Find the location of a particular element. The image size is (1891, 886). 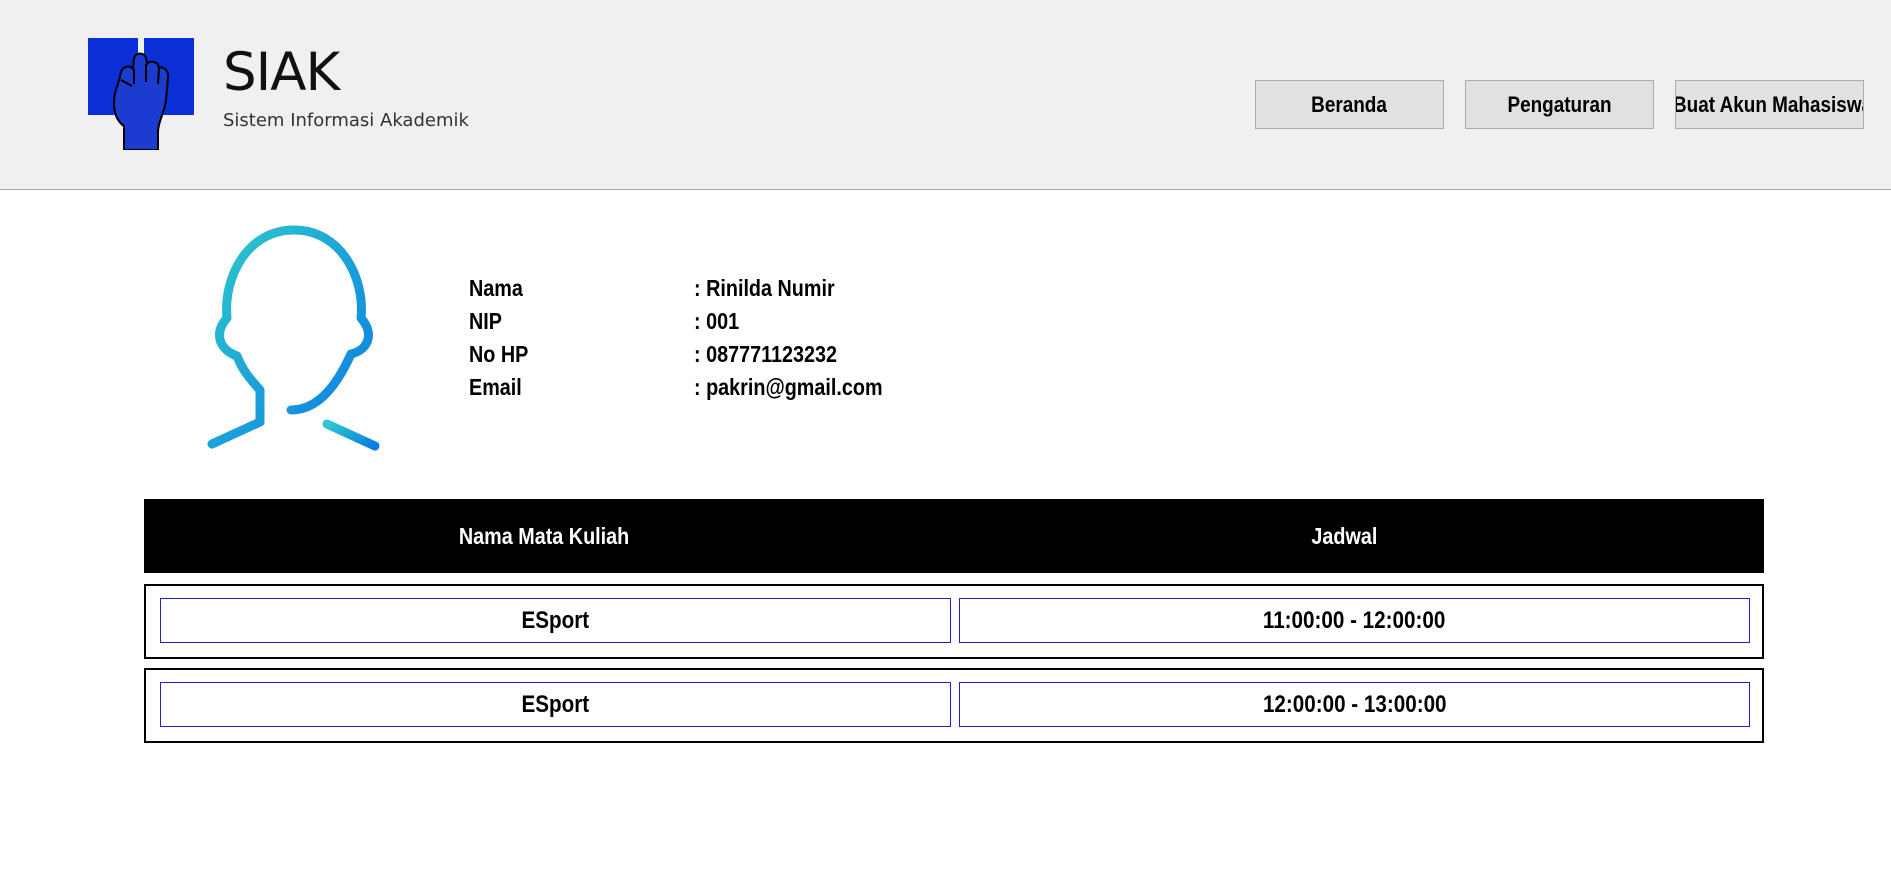

header-course-label: Nama Mata Kuliah is located at coordinates (544, 535).